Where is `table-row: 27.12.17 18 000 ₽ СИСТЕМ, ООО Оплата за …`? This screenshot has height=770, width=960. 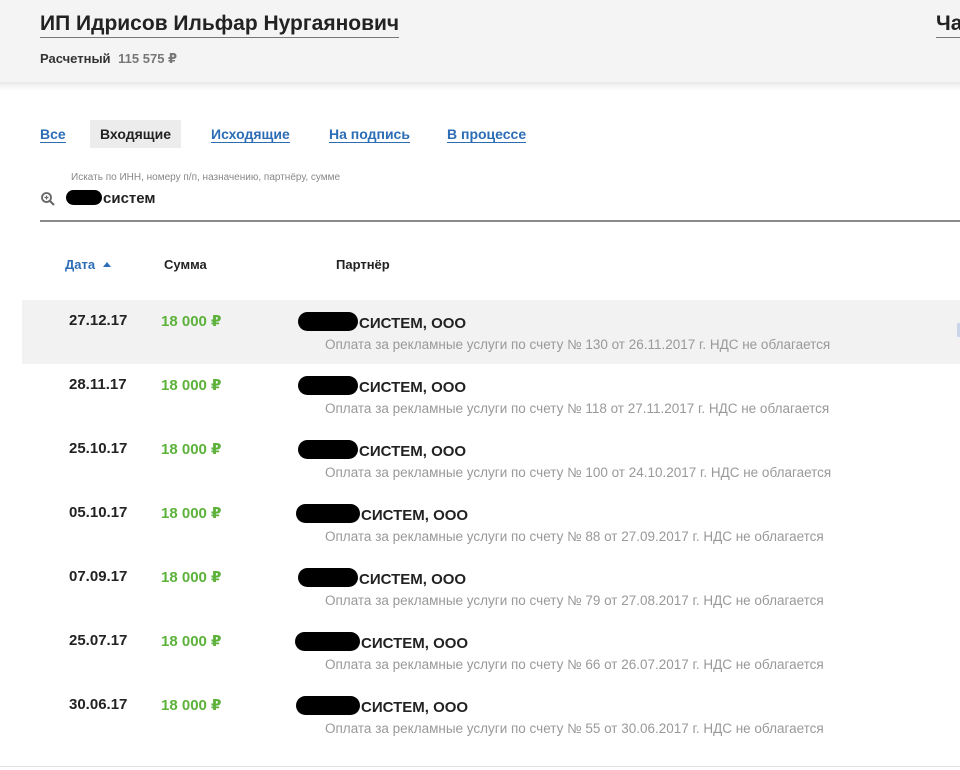 table-row: 27.12.17 18 000 ₽ СИСТЕМ, ООО Оплата за … is located at coordinates (491, 332).